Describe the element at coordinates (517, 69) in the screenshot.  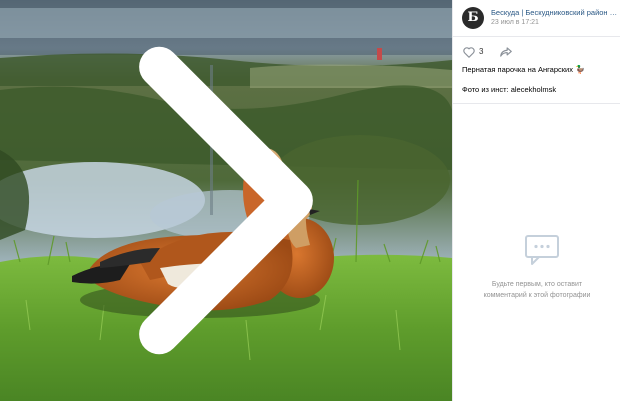
I see `caption-text: Пернатая парочка на Ангарских` at that location.